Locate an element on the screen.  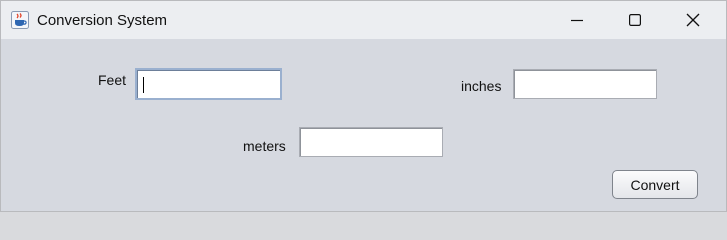
minimize-button is located at coordinates (577, 20).